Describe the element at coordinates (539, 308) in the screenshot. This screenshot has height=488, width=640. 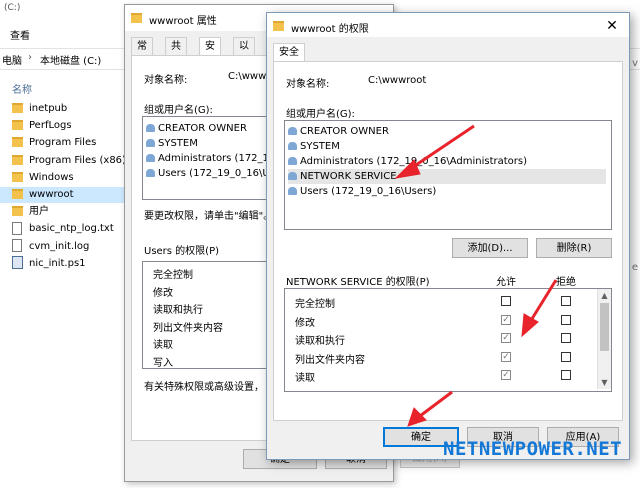
I see `arrow-to-allow-checkboxes-icon` at that location.